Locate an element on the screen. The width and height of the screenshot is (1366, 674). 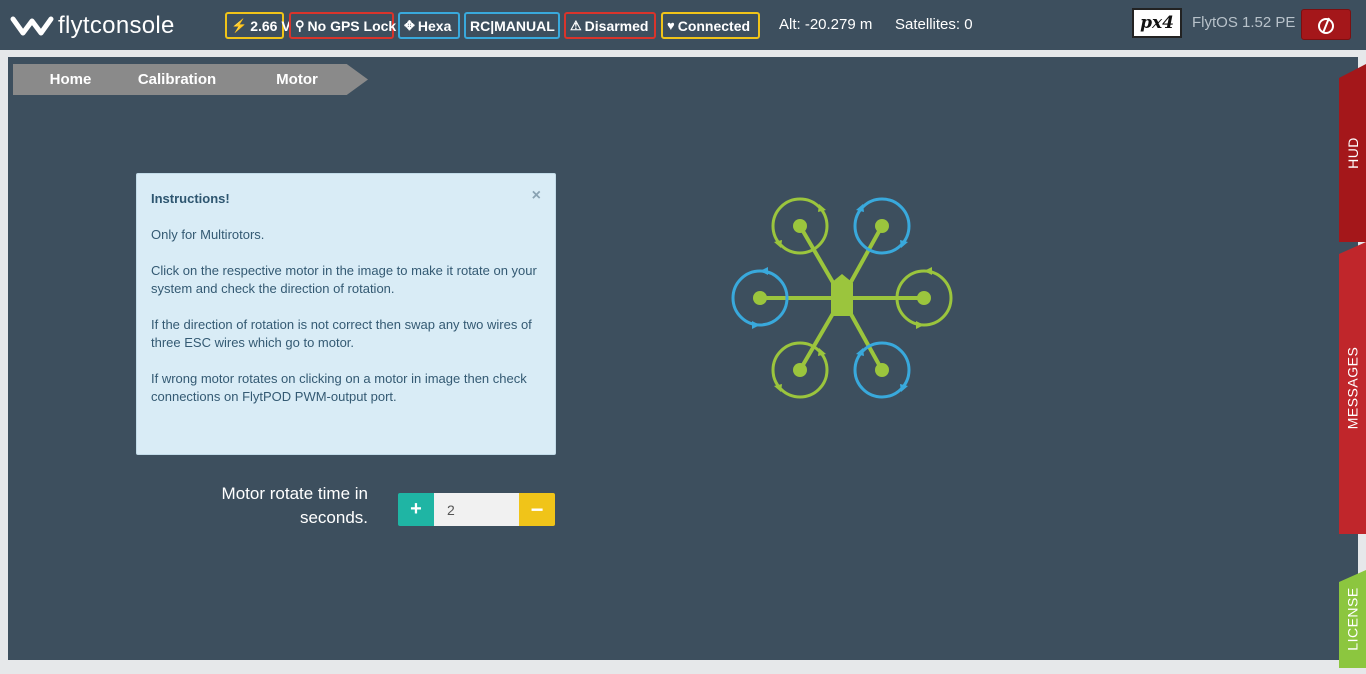
close-icon: × is located at coordinates (536, 196).